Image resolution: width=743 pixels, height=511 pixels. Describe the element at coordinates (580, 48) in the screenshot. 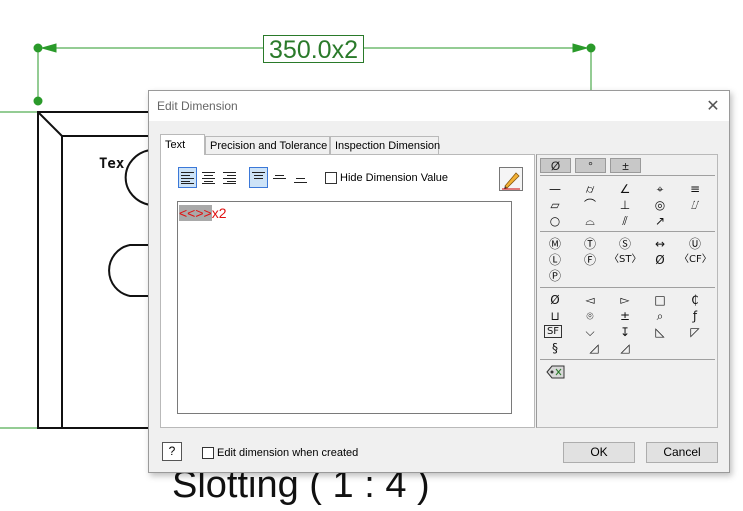

I see `arrowhead-right` at that location.